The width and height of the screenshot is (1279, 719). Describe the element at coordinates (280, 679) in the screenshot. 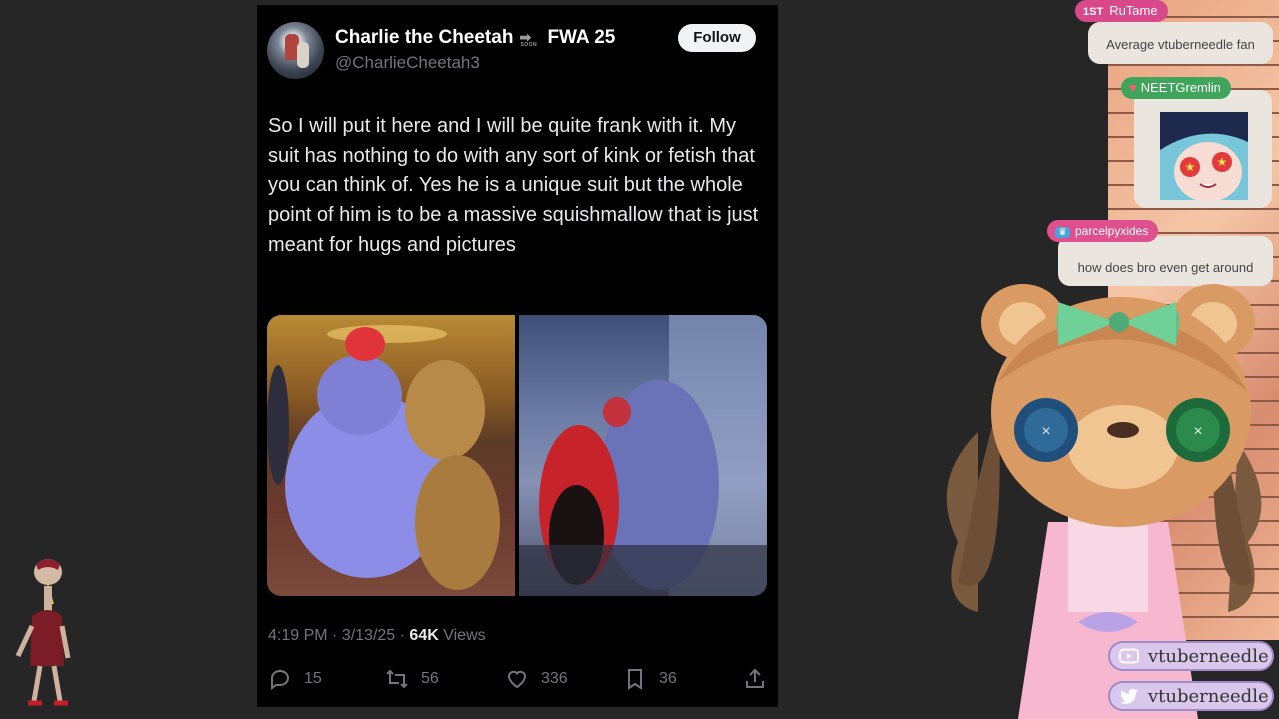

I see `reply-icon` at that location.